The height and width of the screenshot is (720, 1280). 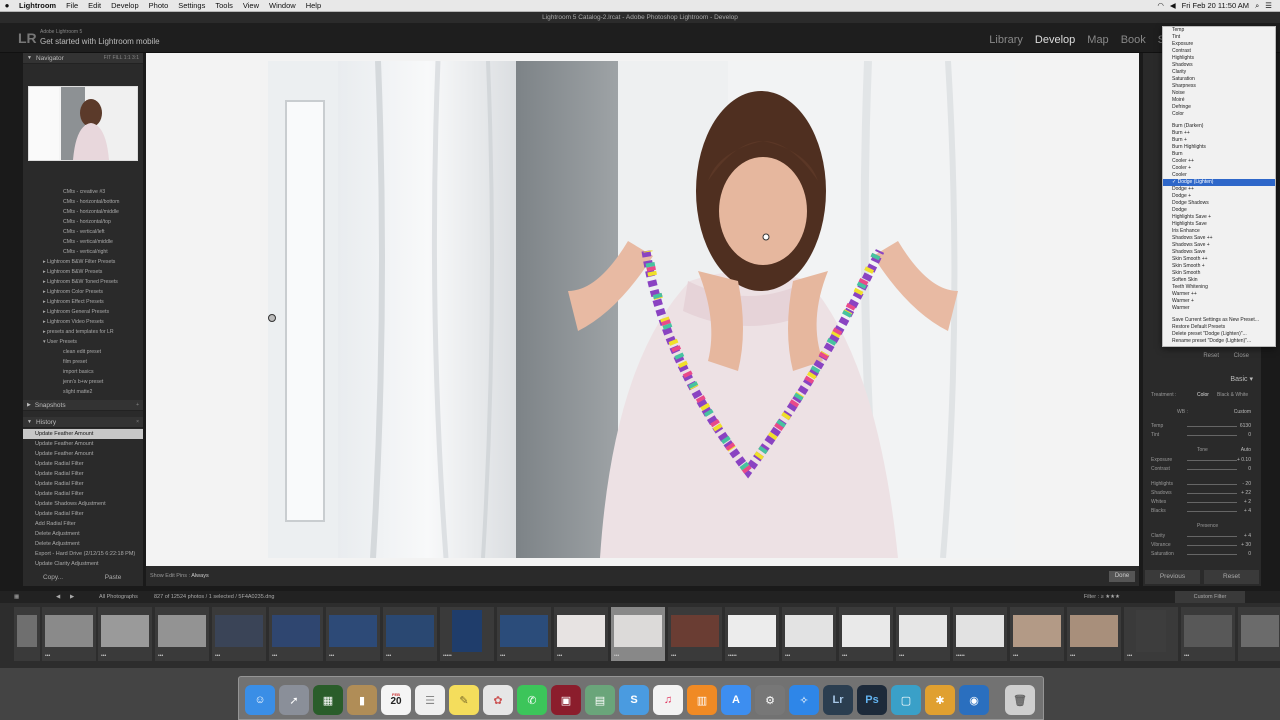 What do you see at coordinates (1201, 554) in the screenshot?
I see `saturation-slider: Saturation 0` at bounding box center [1201, 554].